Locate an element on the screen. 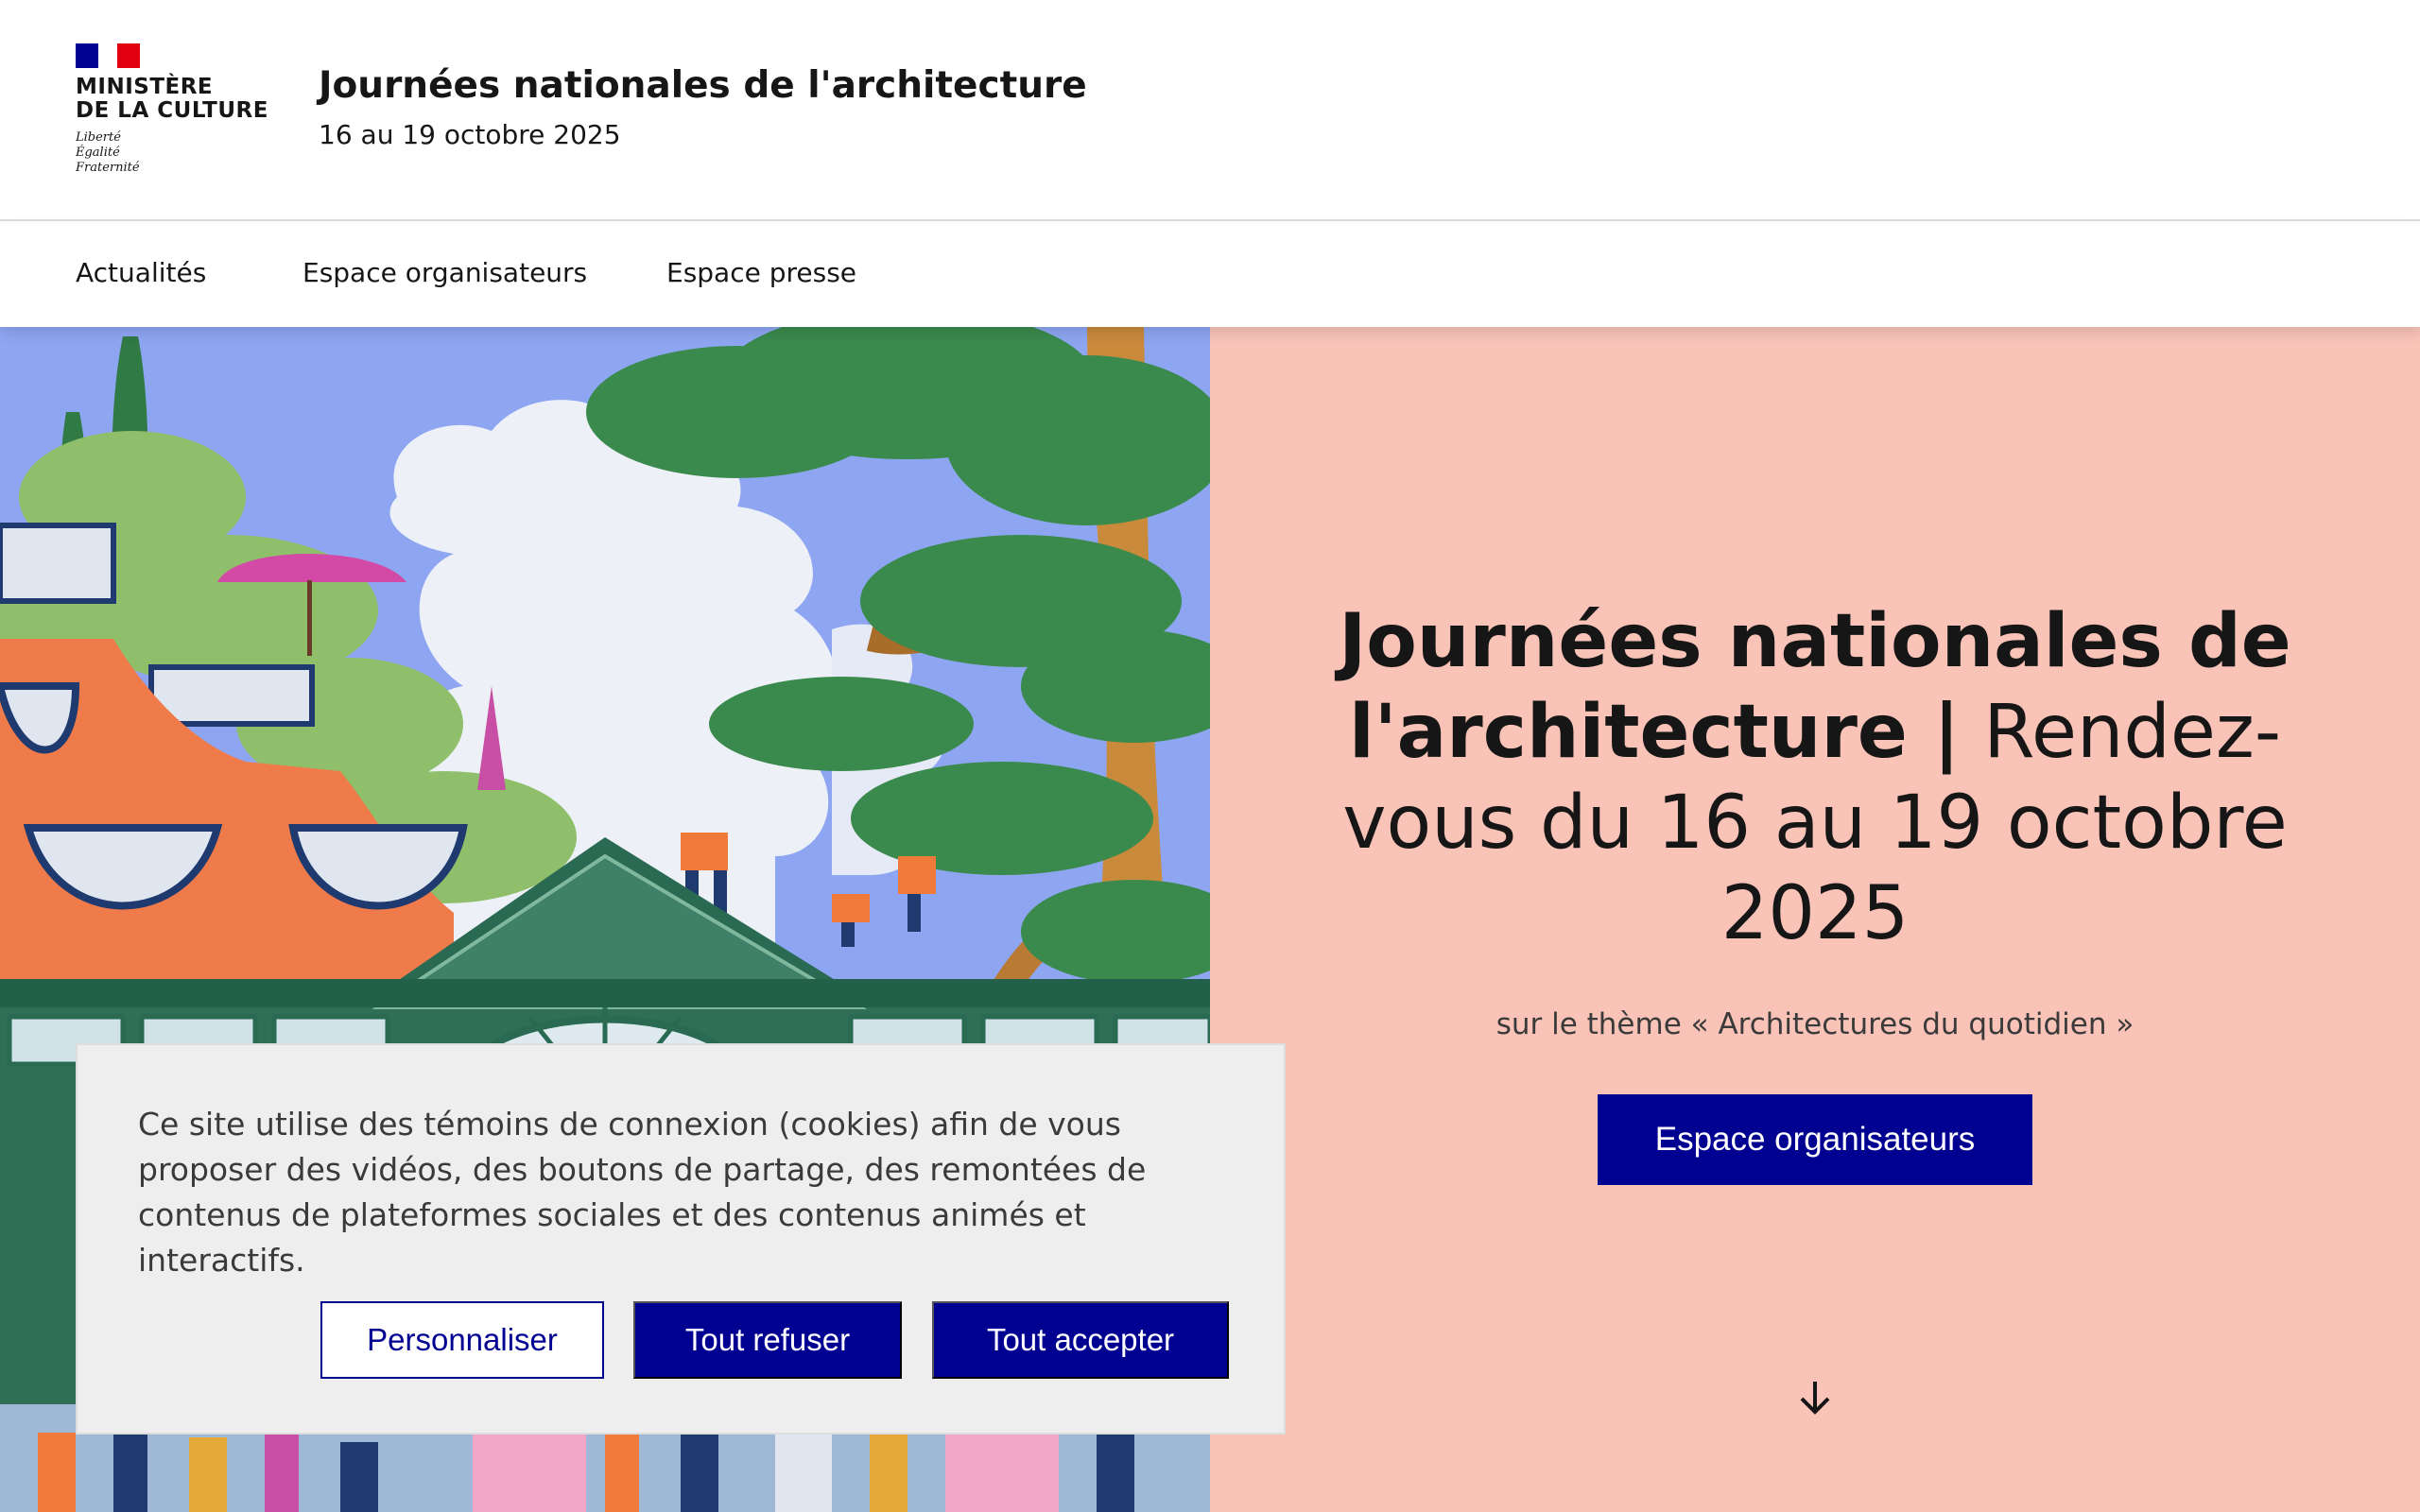  customize-cookies-button: Personnaliser is located at coordinates (462, 1340).